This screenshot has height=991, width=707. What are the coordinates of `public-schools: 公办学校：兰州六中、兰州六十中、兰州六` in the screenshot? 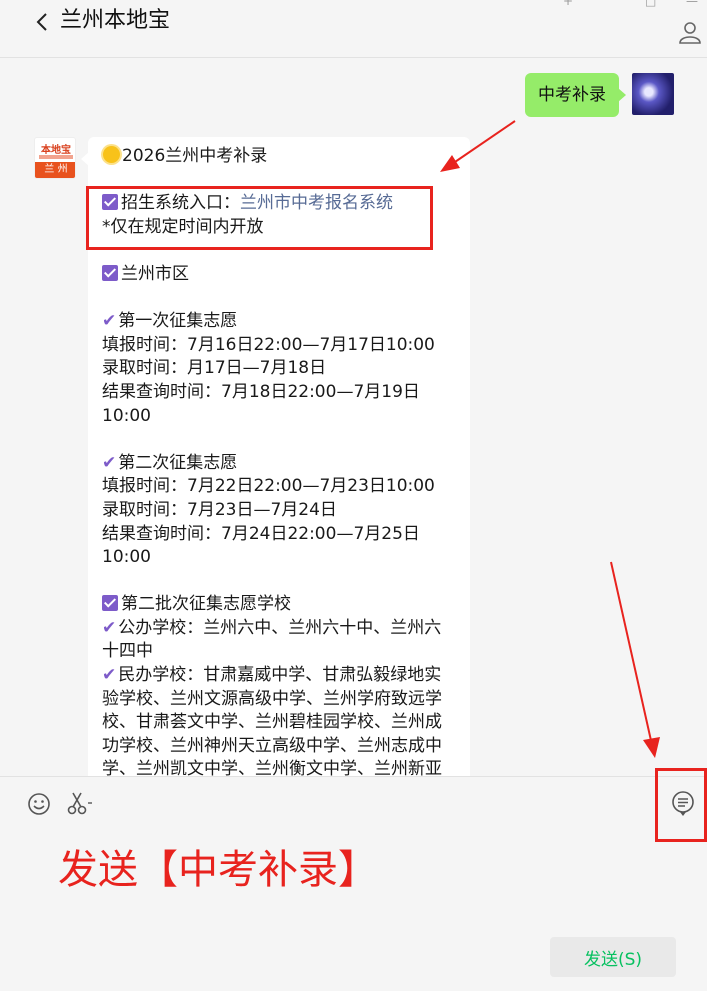 It's located at (280, 627).